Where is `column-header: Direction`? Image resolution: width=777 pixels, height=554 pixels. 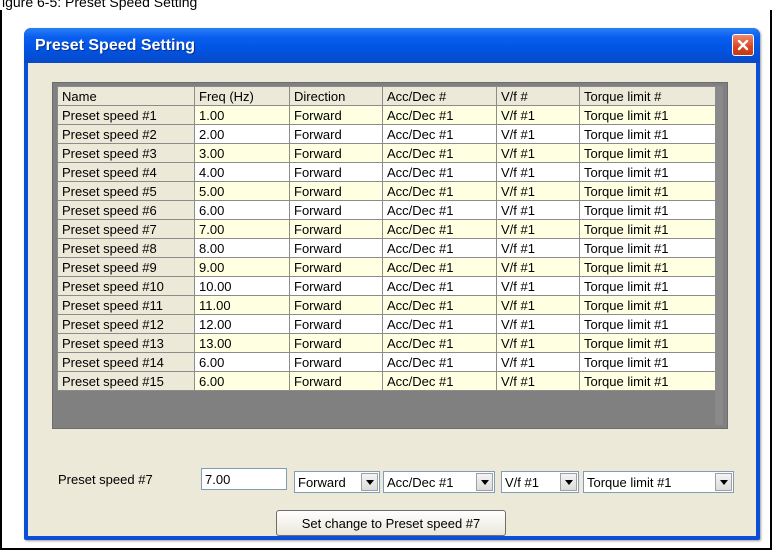
column-header: Direction is located at coordinates (336, 96).